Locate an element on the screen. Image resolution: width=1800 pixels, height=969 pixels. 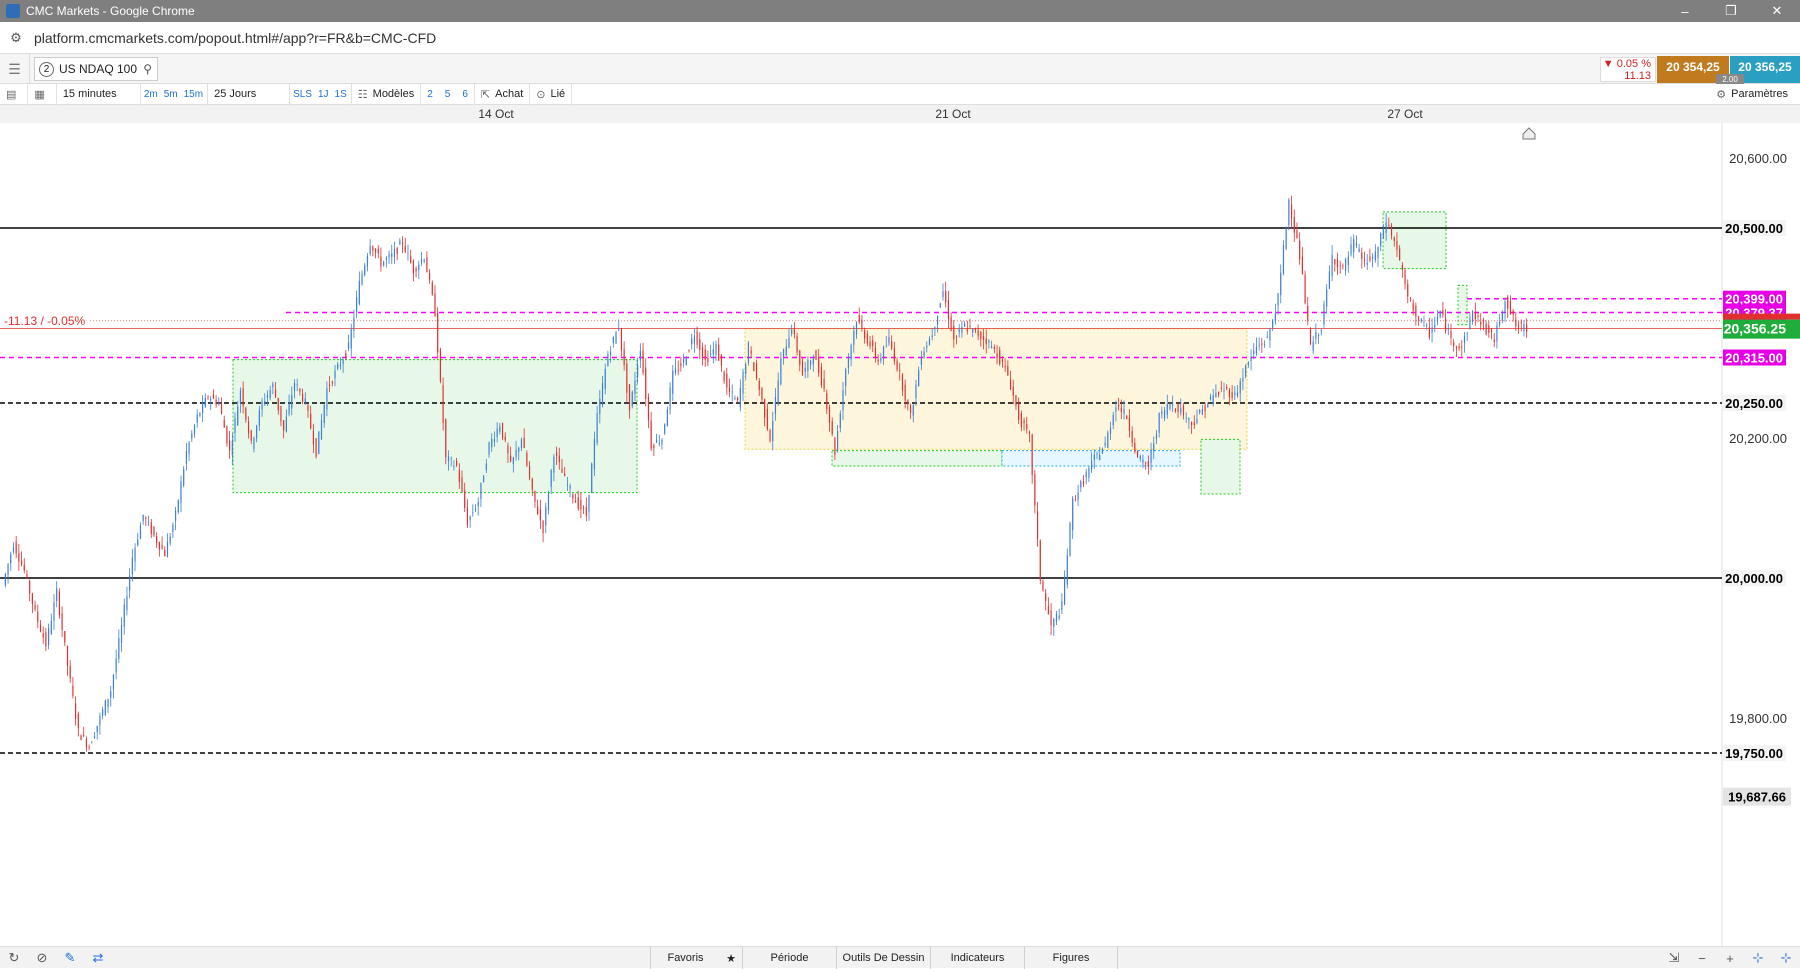
bottom-right-tools: ⇲ − + ⊹ ⊹ is located at coordinates (1730, 958).